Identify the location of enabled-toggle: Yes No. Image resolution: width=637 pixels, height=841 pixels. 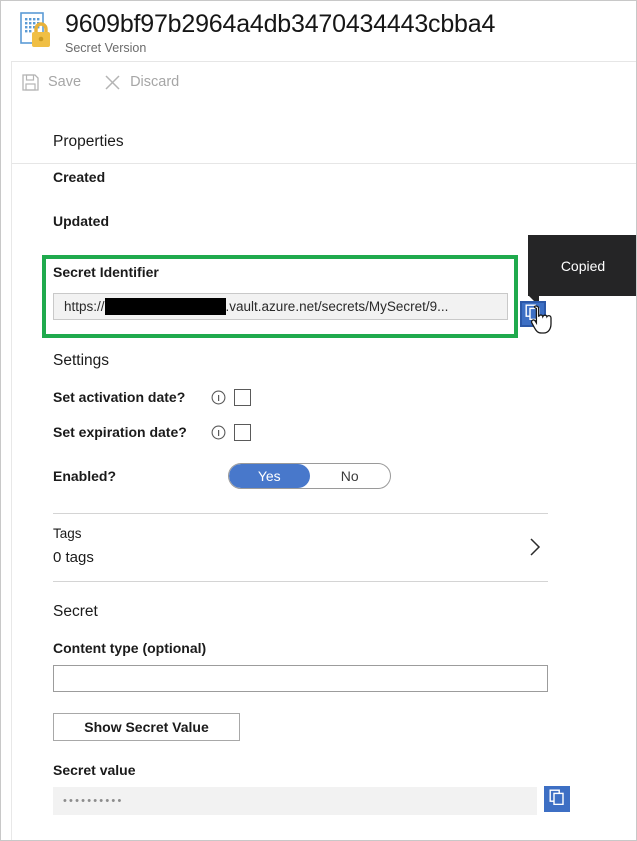
(309, 476).